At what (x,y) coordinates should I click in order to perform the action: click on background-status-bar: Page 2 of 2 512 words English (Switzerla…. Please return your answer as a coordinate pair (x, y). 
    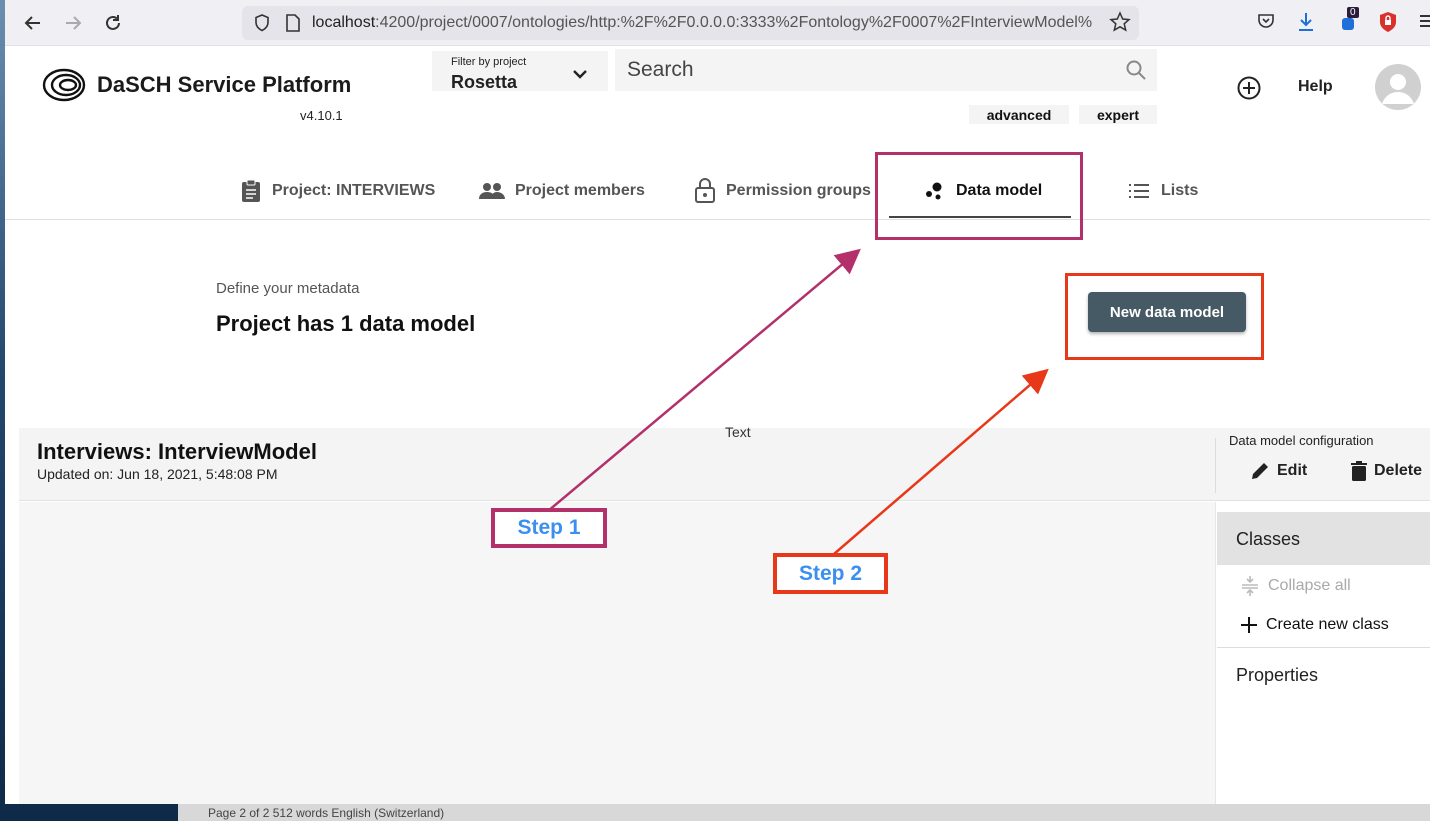
    Looking at the image, I should click on (804, 812).